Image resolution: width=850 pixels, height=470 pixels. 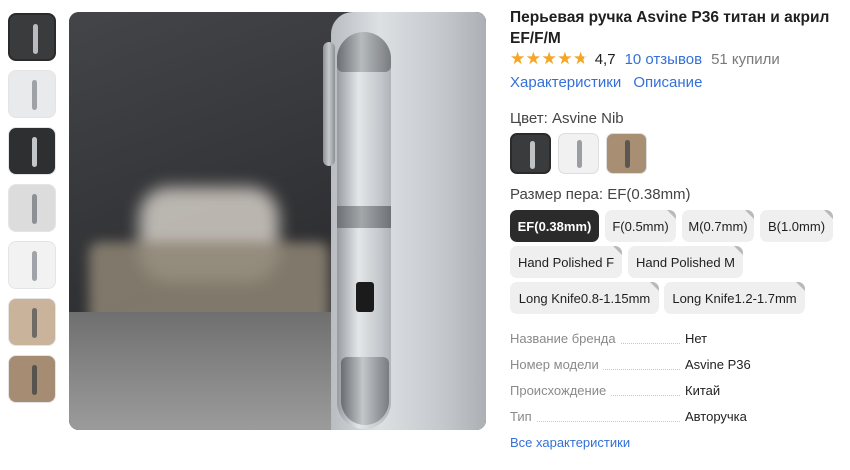 I want to click on spec-key: Название бренда, so click(x=565, y=338).